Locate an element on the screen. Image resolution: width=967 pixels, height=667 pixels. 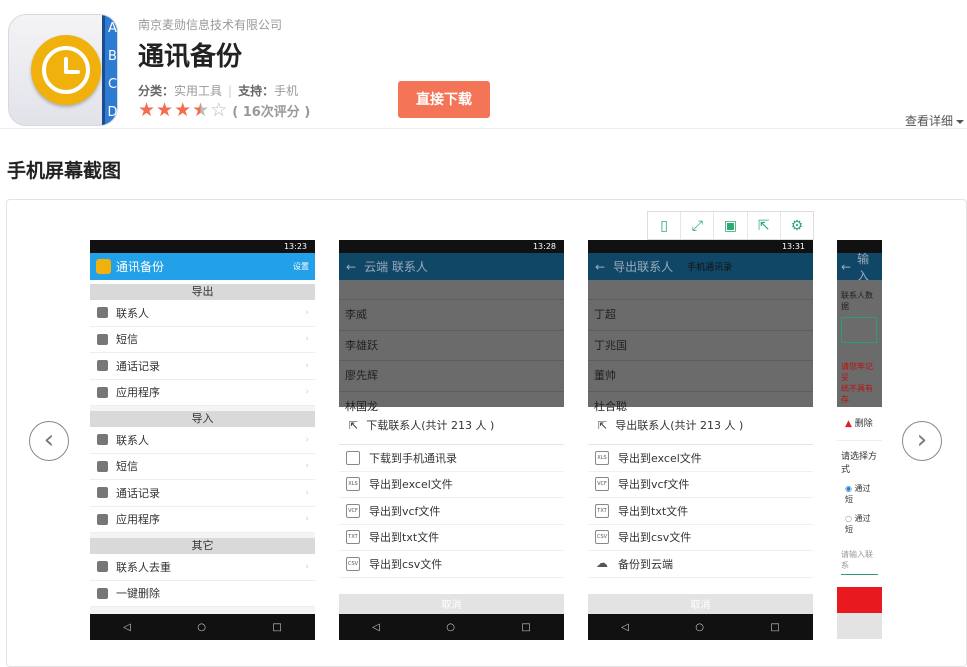
list-item: 联系人 › is located at coordinates (202, 440).